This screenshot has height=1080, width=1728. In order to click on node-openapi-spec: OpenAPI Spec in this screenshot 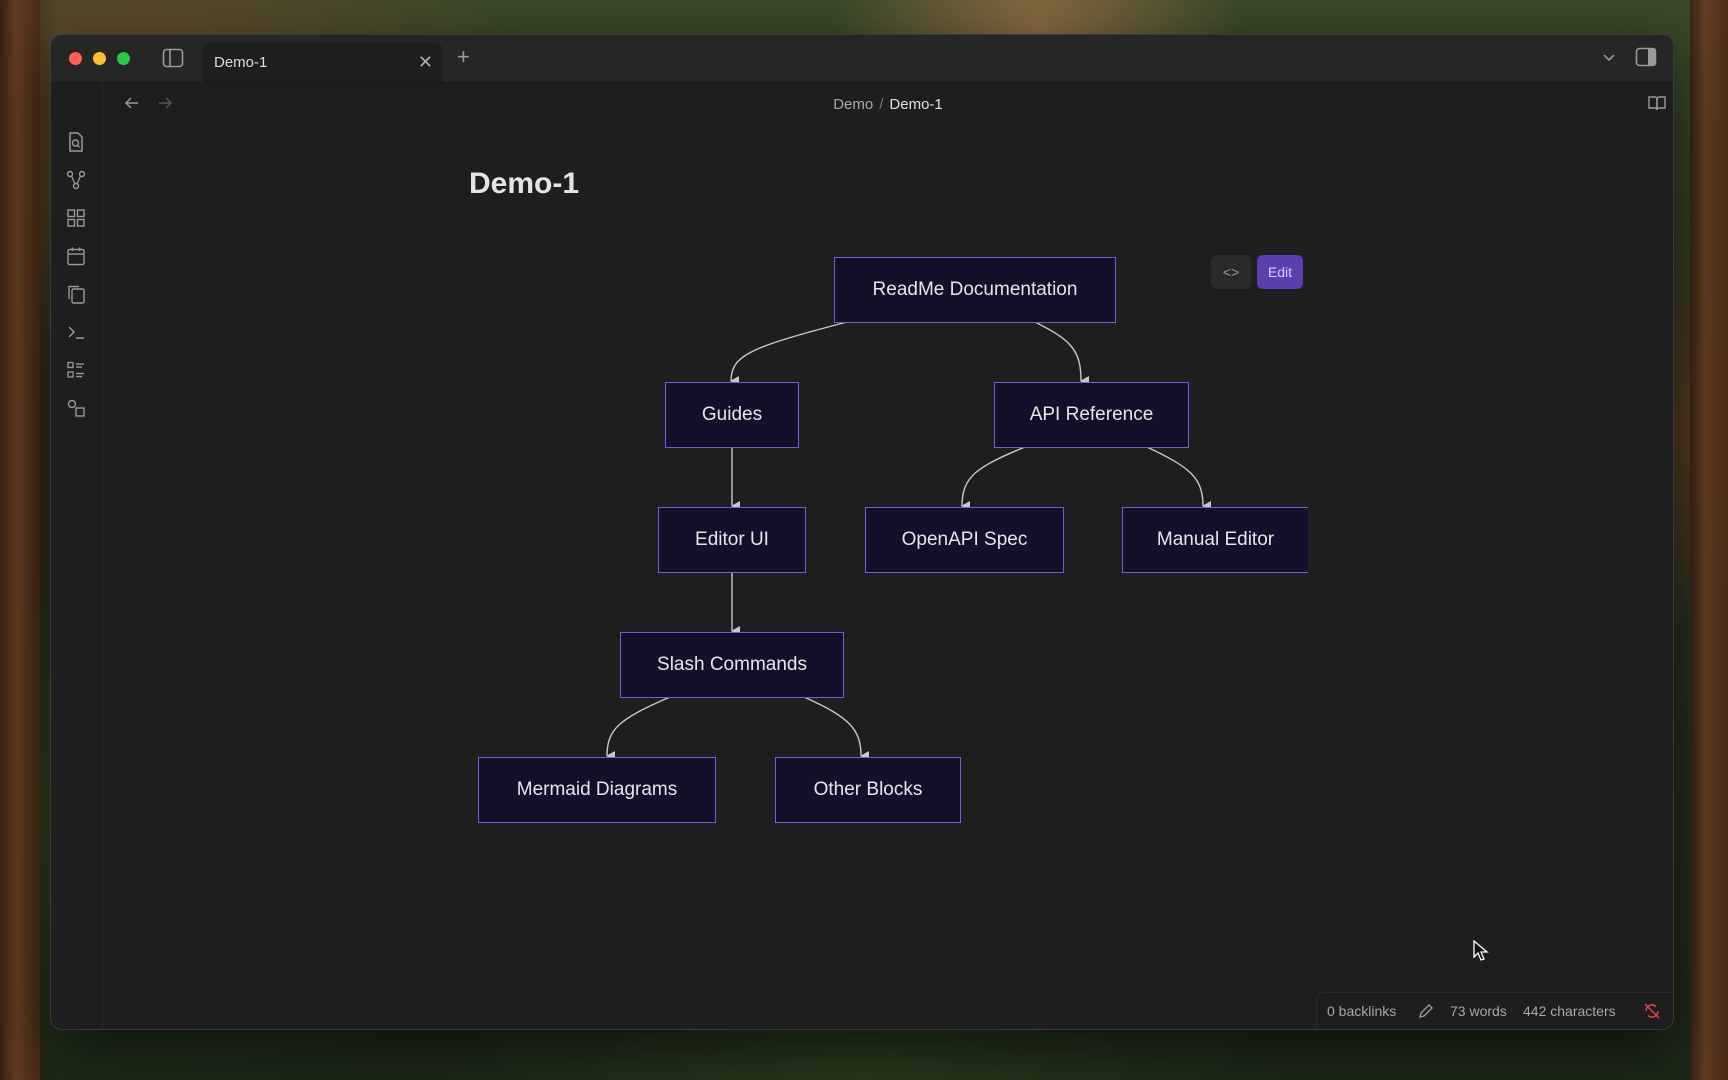, I will do `click(964, 540)`.